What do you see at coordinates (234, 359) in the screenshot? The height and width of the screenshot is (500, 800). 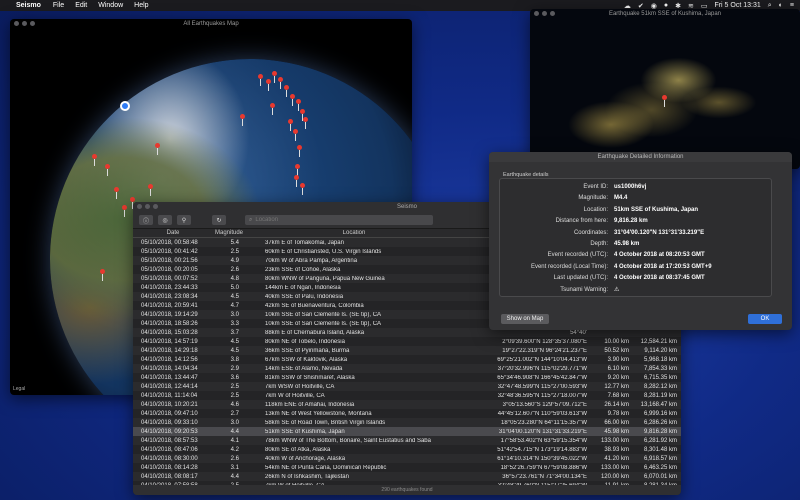 I see `row-magnitude: 3.8` at bounding box center [234, 359].